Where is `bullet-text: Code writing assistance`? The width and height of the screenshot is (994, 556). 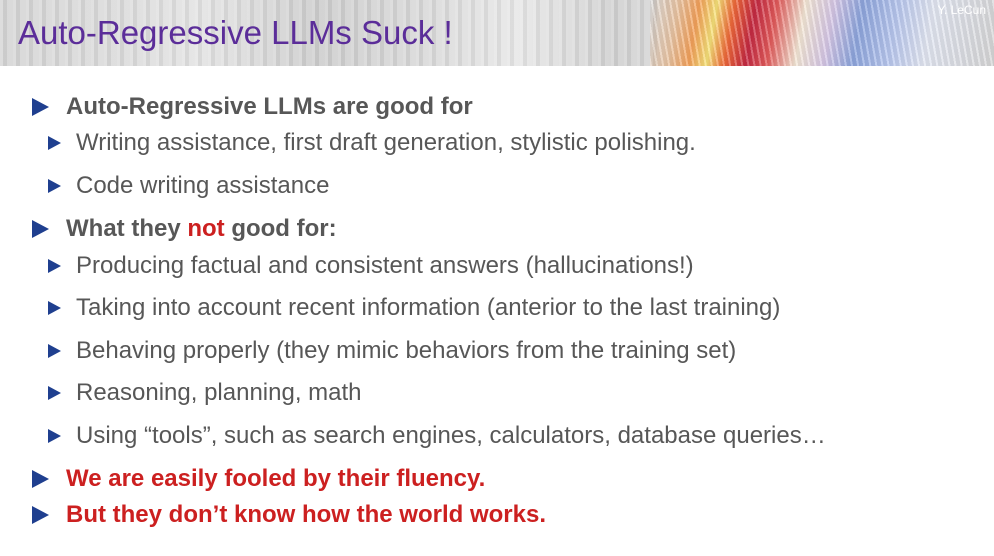
bullet-text: Code writing assistance is located at coordinates (203, 185).